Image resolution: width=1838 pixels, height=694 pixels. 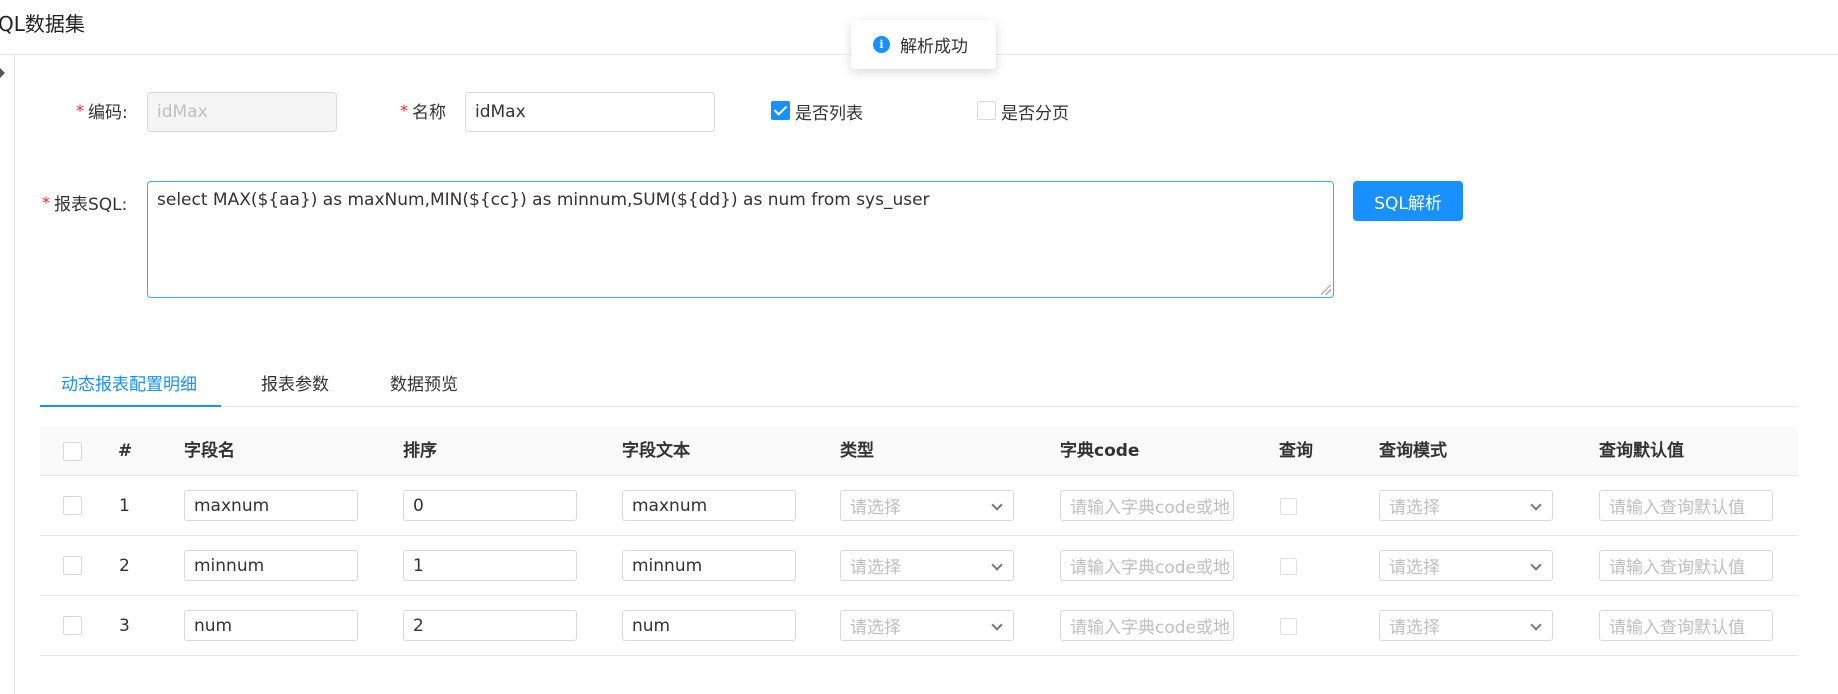 What do you see at coordinates (881, 44) in the screenshot?
I see `info-icon: i` at bounding box center [881, 44].